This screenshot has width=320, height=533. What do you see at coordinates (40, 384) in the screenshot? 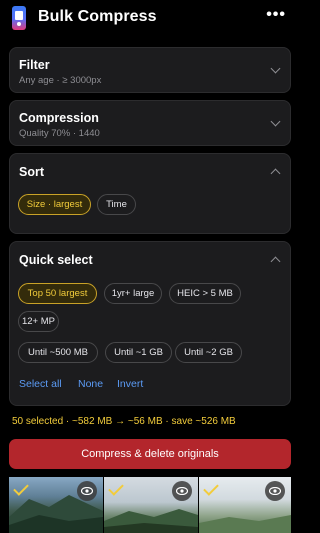
I see `select-all-link: Select all` at bounding box center [40, 384].